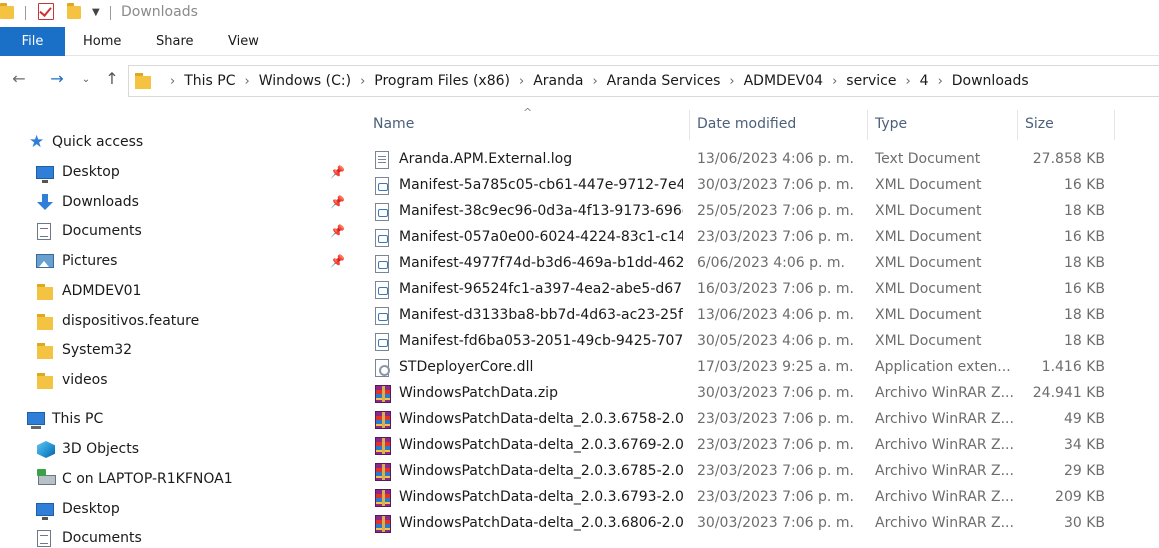 The image size is (1159, 548). Describe the element at coordinates (209, 81) in the screenshot. I see `breadcrumb-this-pc: This PC` at that location.